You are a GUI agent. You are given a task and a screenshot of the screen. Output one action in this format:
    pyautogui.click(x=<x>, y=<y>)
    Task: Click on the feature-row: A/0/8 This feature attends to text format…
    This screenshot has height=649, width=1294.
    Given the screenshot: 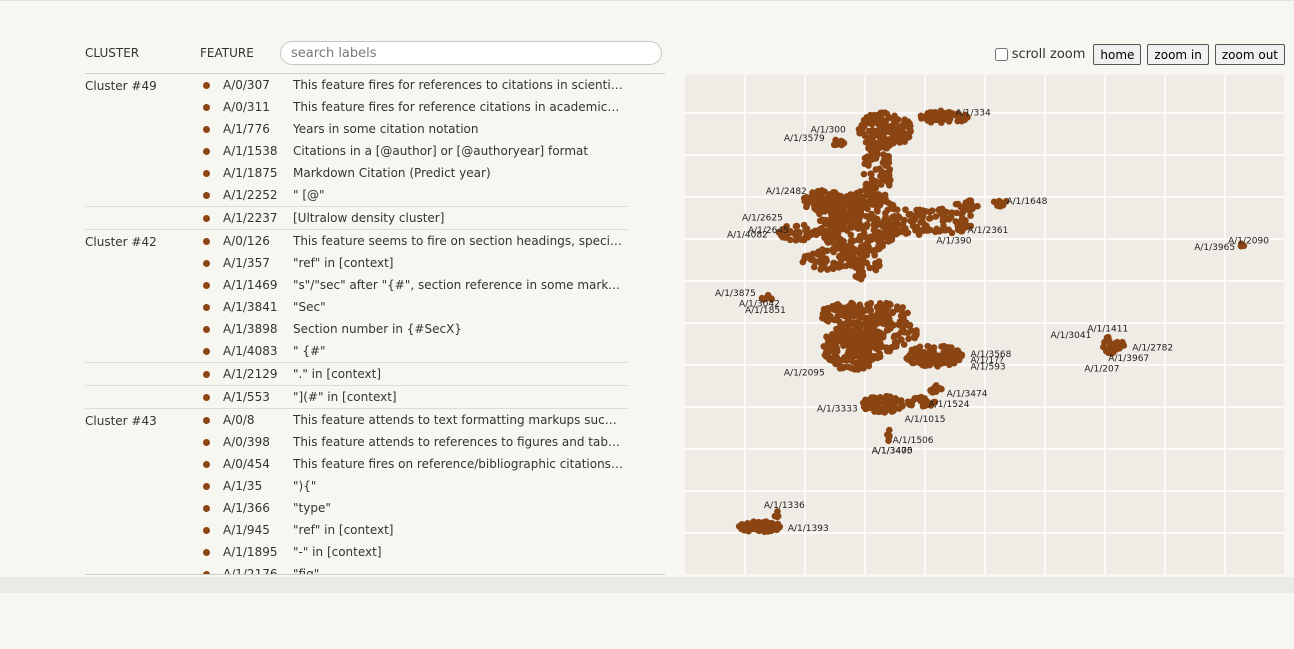 What is the action you would take?
    pyautogui.click(x=356, y=420)
    